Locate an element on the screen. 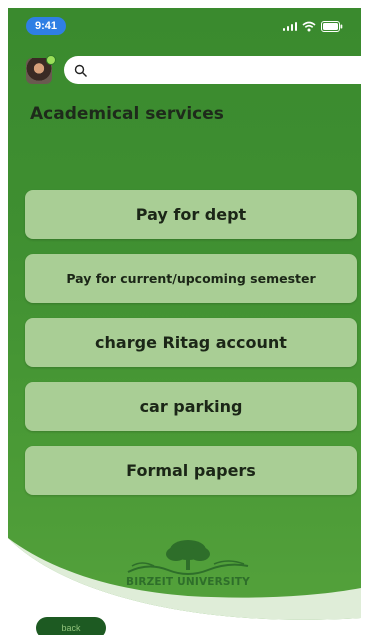 Image resolution: width=369 pixels, height=635 pixels. pay-semester-button: Pay for current/upcoming semester is located at coordinates (191, 278).